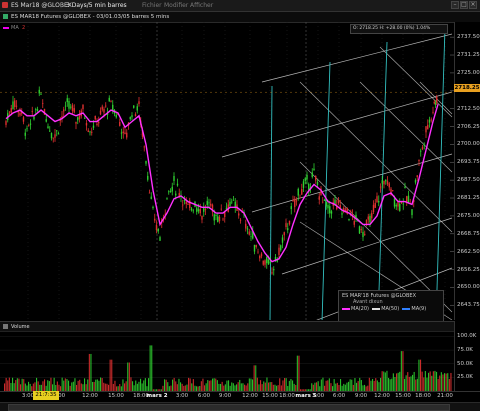 This screenshot has width=480, height=411. What do you see at coordinates (96, 5) in the screenshot?
I see `timeframe-selector: 3 Days/5 min barres` at bounding box center [96, 5].